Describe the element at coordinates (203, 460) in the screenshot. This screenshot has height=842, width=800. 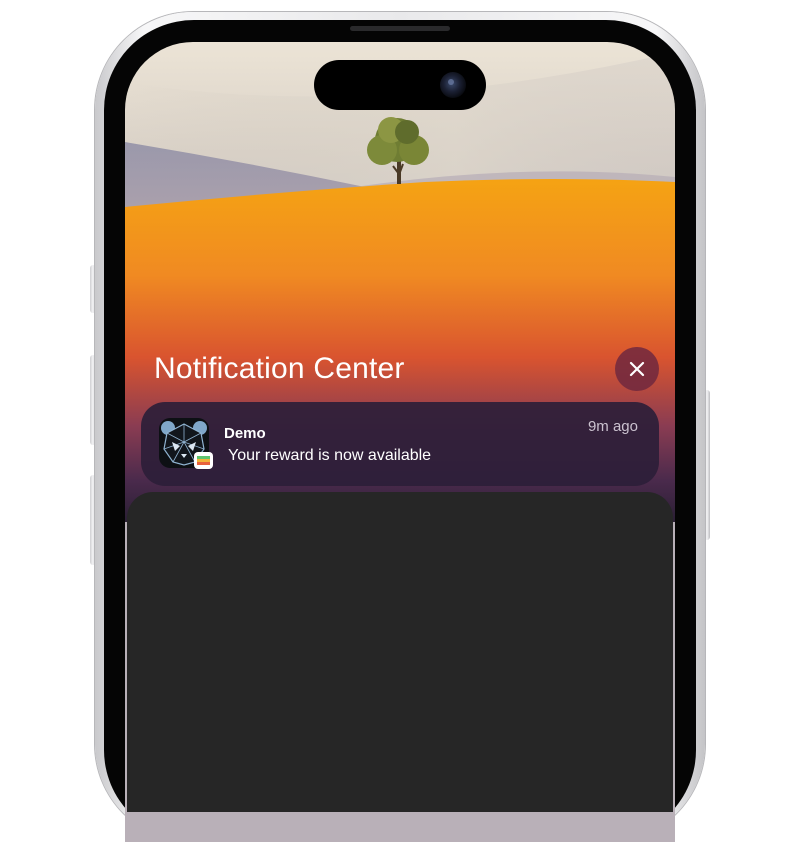
I see `wallet-icon` at that location.